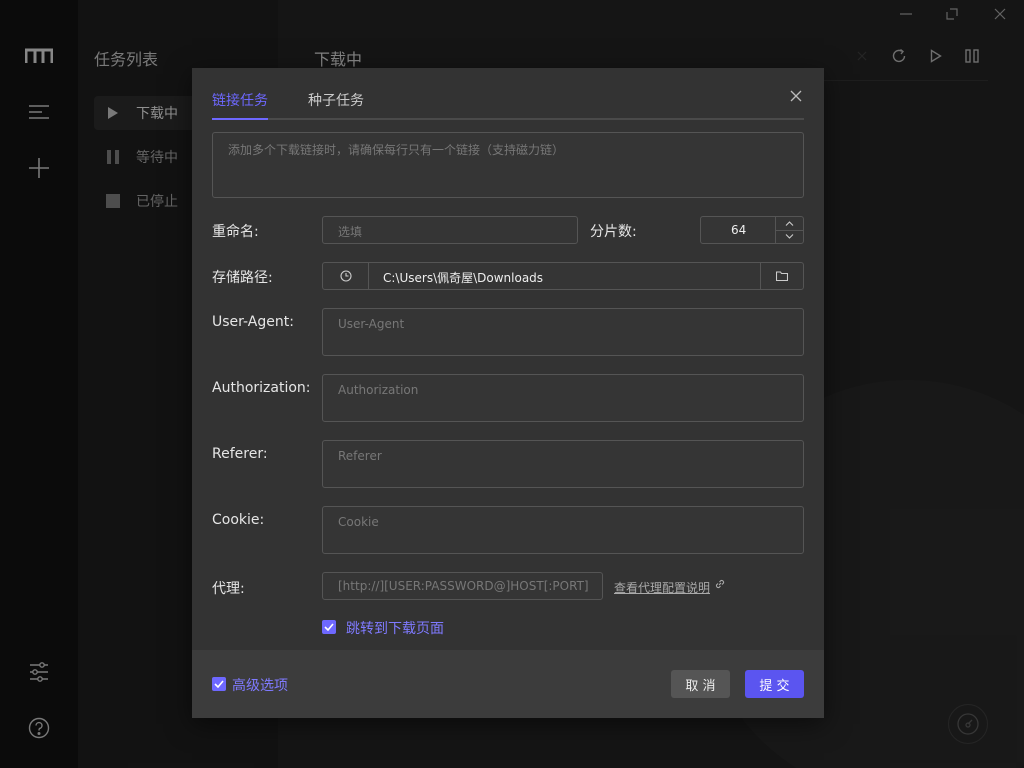  I want to click on authorization-label: Authorization:, so click(261, 388).